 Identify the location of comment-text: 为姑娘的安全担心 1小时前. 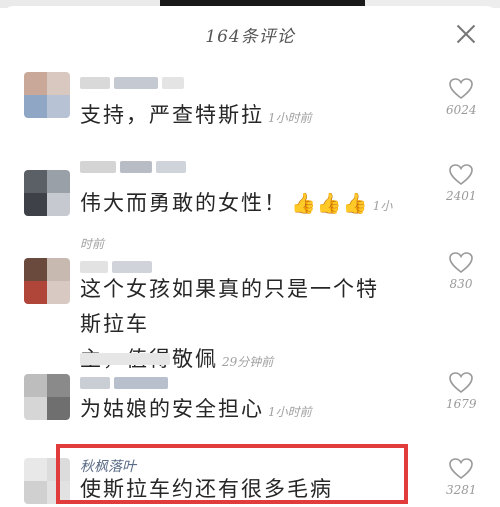
(196, 409).